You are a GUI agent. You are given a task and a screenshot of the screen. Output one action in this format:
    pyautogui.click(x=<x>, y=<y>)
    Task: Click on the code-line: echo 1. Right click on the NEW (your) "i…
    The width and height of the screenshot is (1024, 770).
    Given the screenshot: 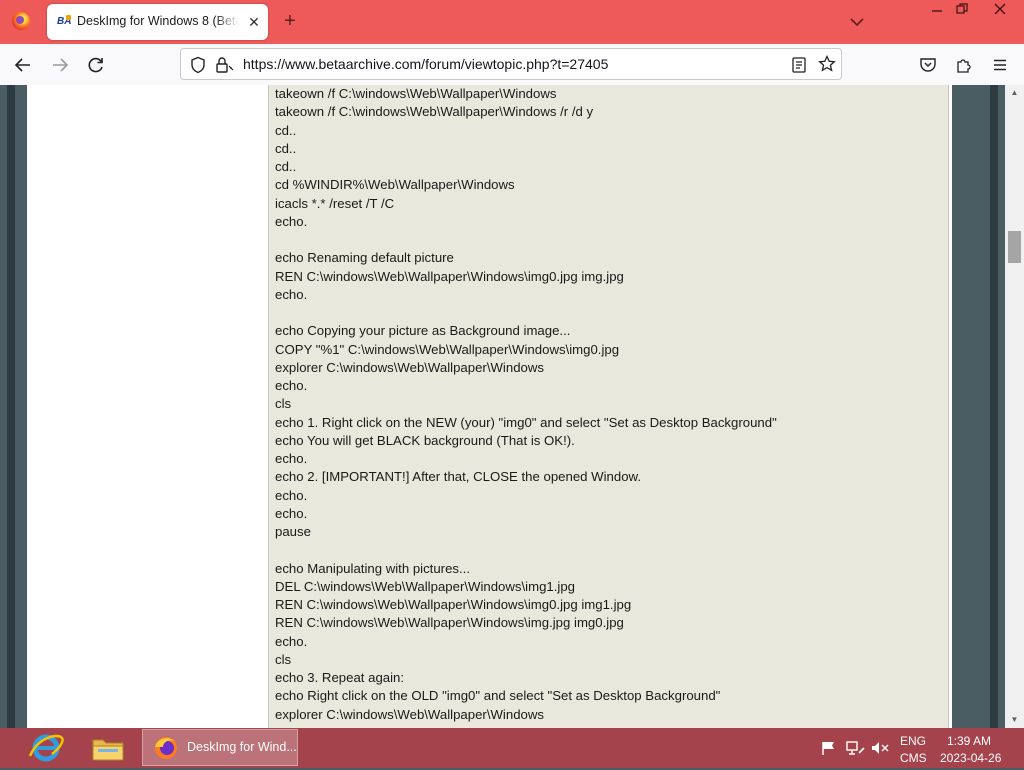 What is the action you would take?
    pyautogui.click(x=526, y=422)
    